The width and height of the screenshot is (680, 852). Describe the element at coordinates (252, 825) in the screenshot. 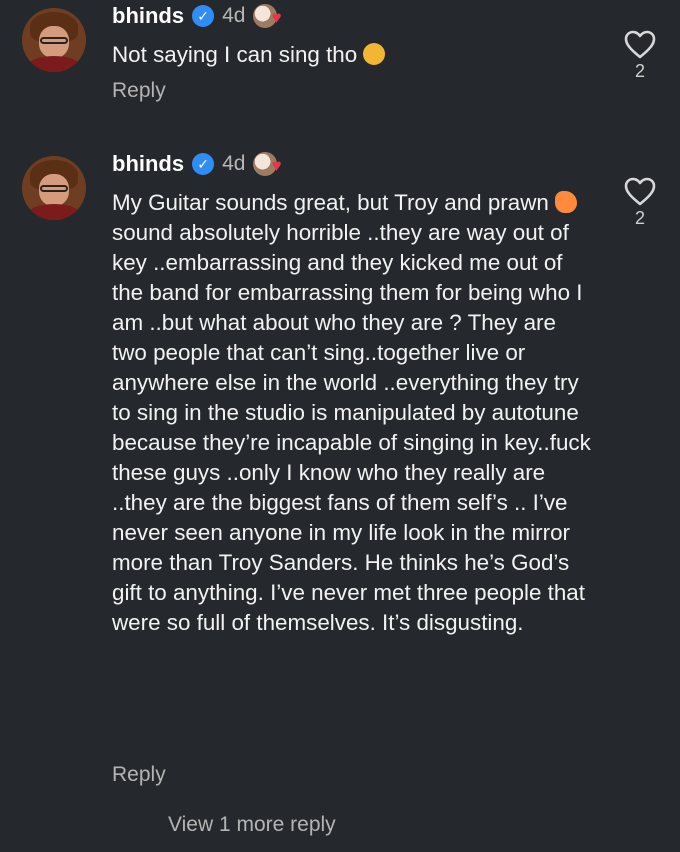

I see `view-more-replies-button: View 1 more reply` at that location.